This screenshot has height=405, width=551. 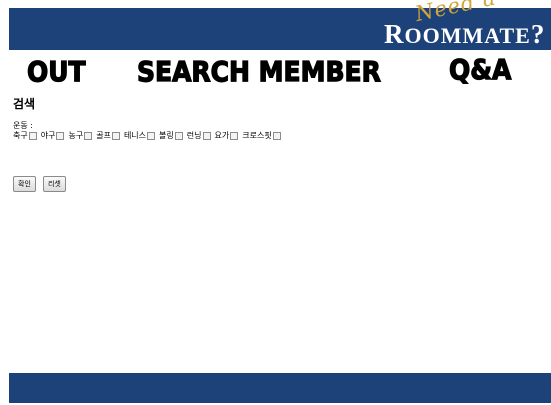 I want to click on footer-bar, so click(x=280, y=388).